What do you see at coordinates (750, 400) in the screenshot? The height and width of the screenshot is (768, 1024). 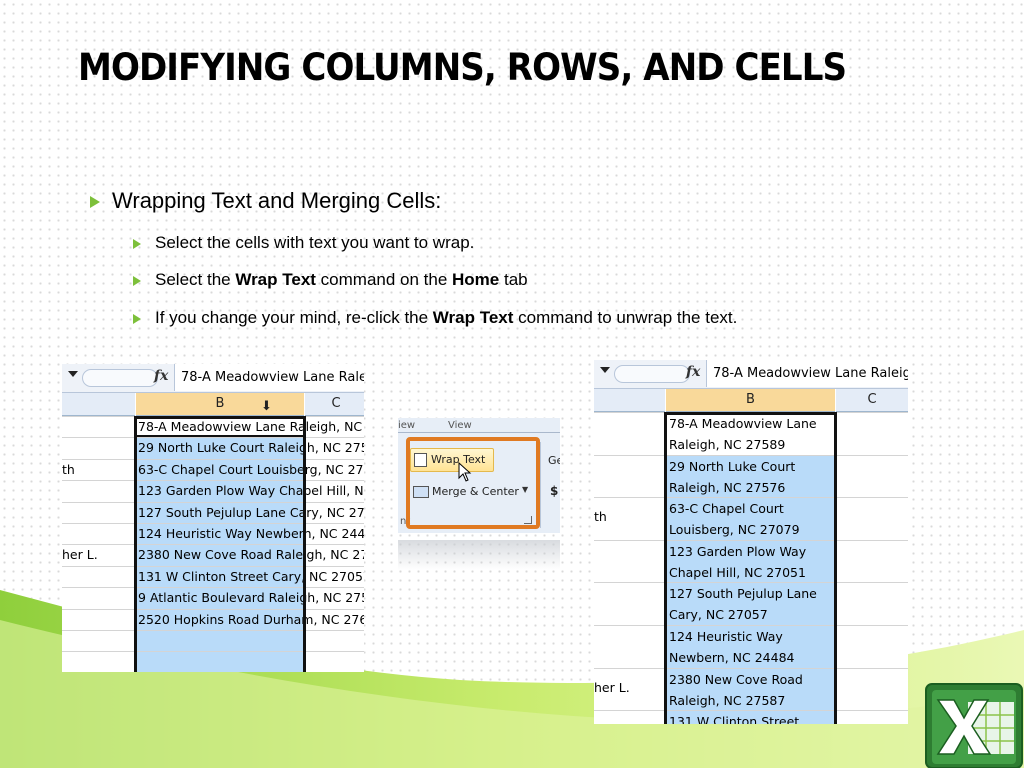 I see `column-header-b: B` at bounding box center [750, 400].